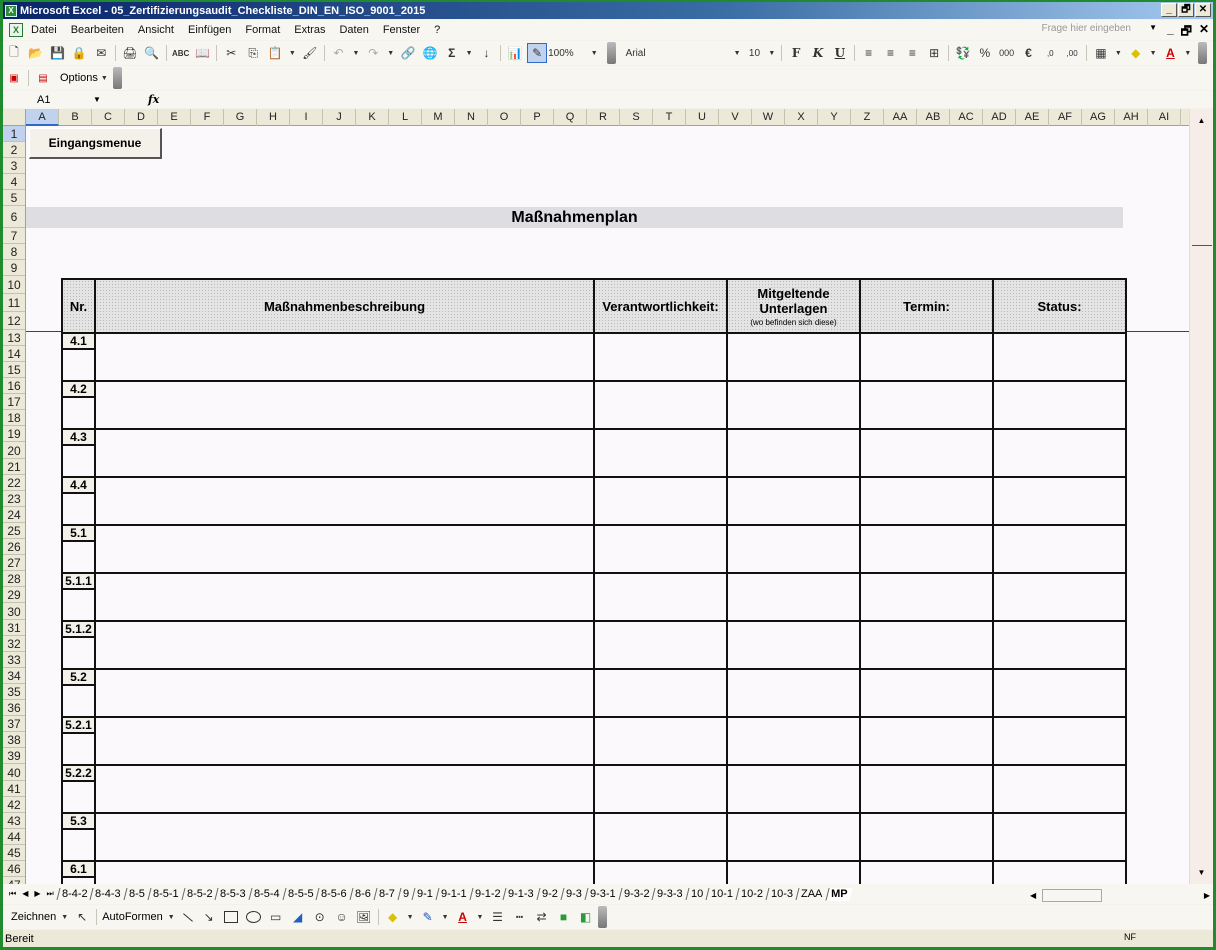  What do you see at coordinates (737, 53) in the screenshot?
I see `font-dropdown-icon: ▼` at bounding box center [737, 53].